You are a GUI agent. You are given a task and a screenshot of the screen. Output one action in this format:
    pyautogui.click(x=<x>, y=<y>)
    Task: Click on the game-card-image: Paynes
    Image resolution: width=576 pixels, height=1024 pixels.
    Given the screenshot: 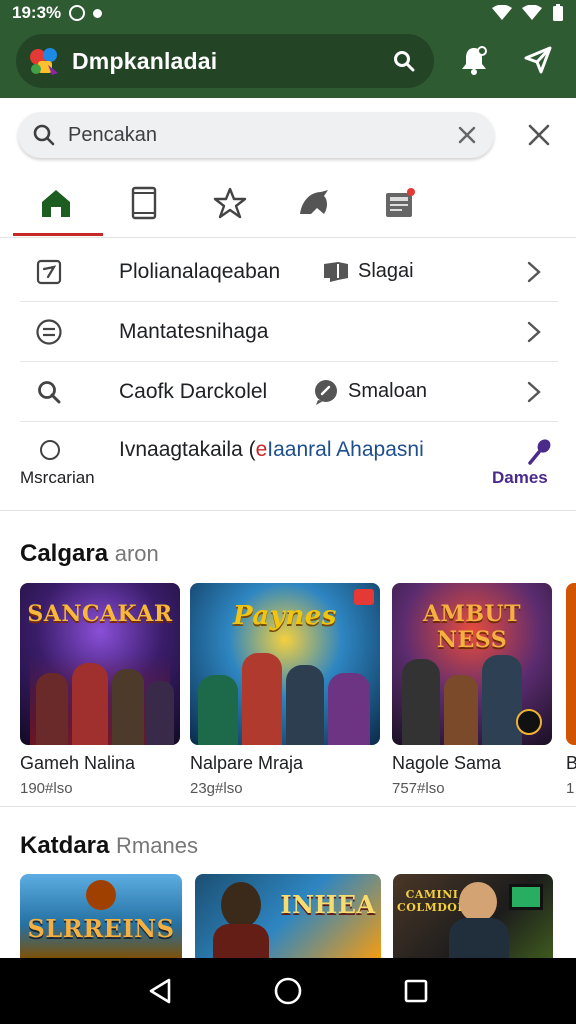 What is the action you would take?
    pyautogui.click(x=285, y=664)
    